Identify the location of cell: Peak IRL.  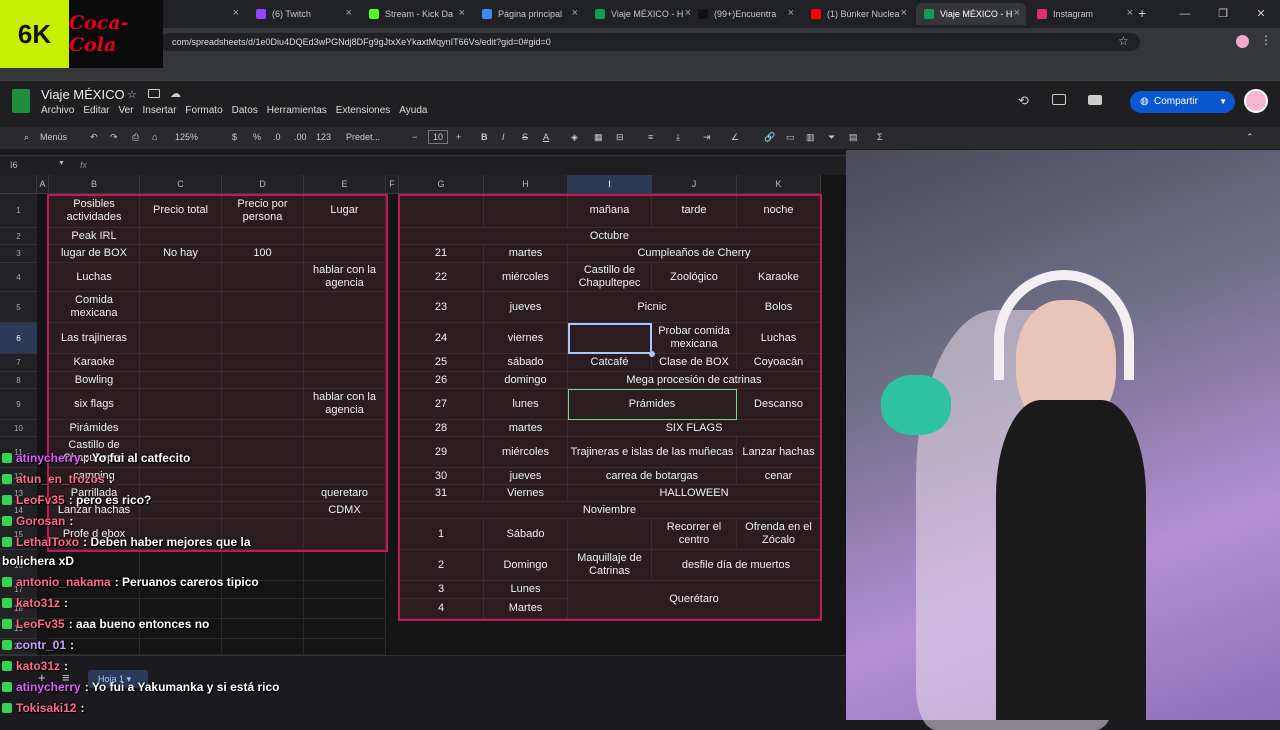
(94, 236).